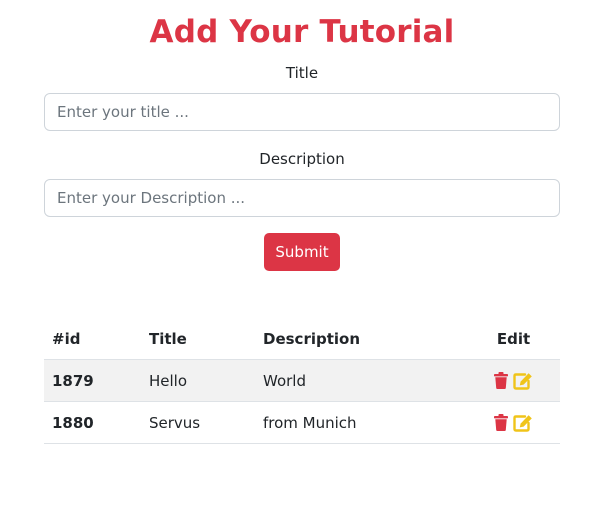  Describe the element at coordinates (302, 73) in the screenshot. I see `title-label: Title` at that location.